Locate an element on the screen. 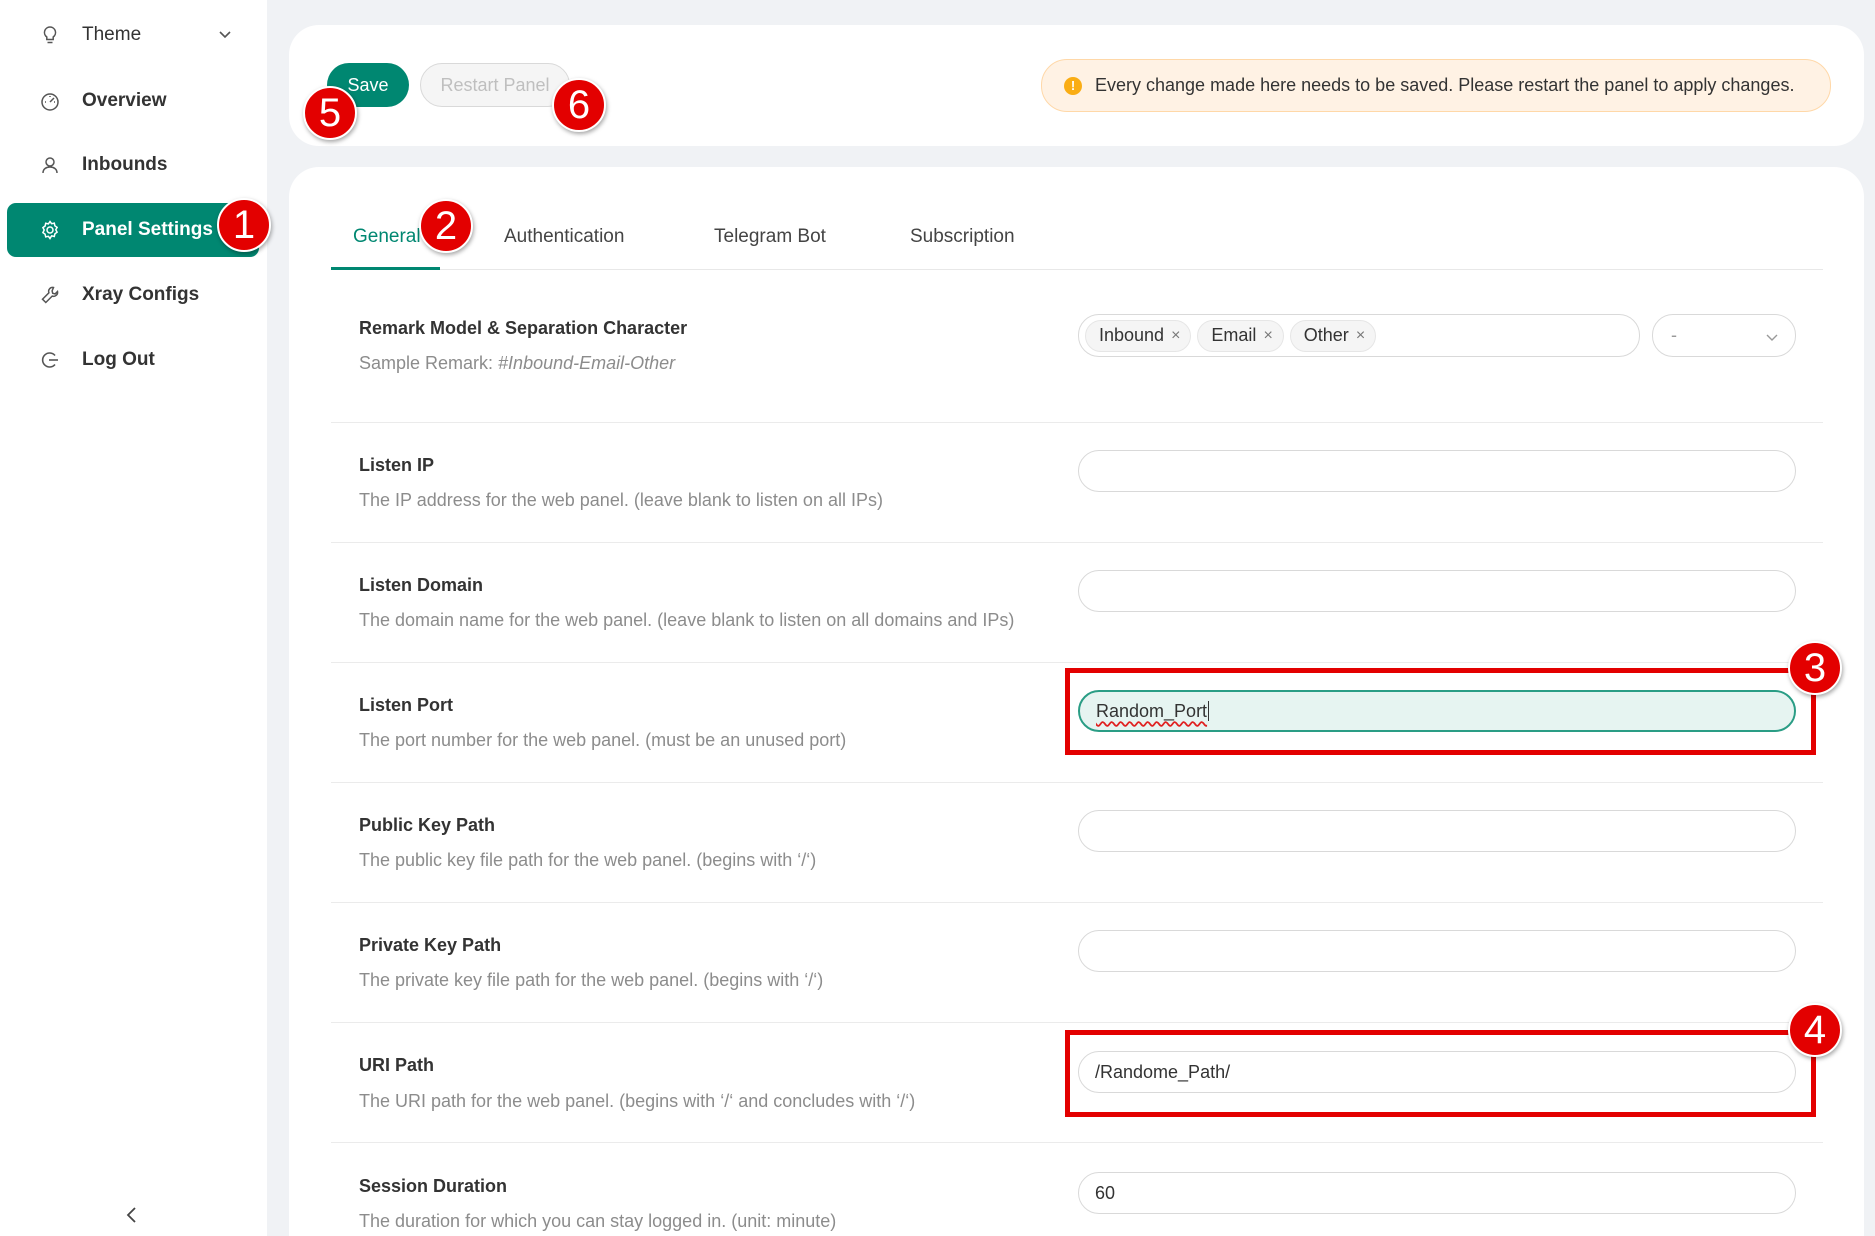 This screenshot has height=1236, width=1875. logout-icon is located at coordinates (50, 360).